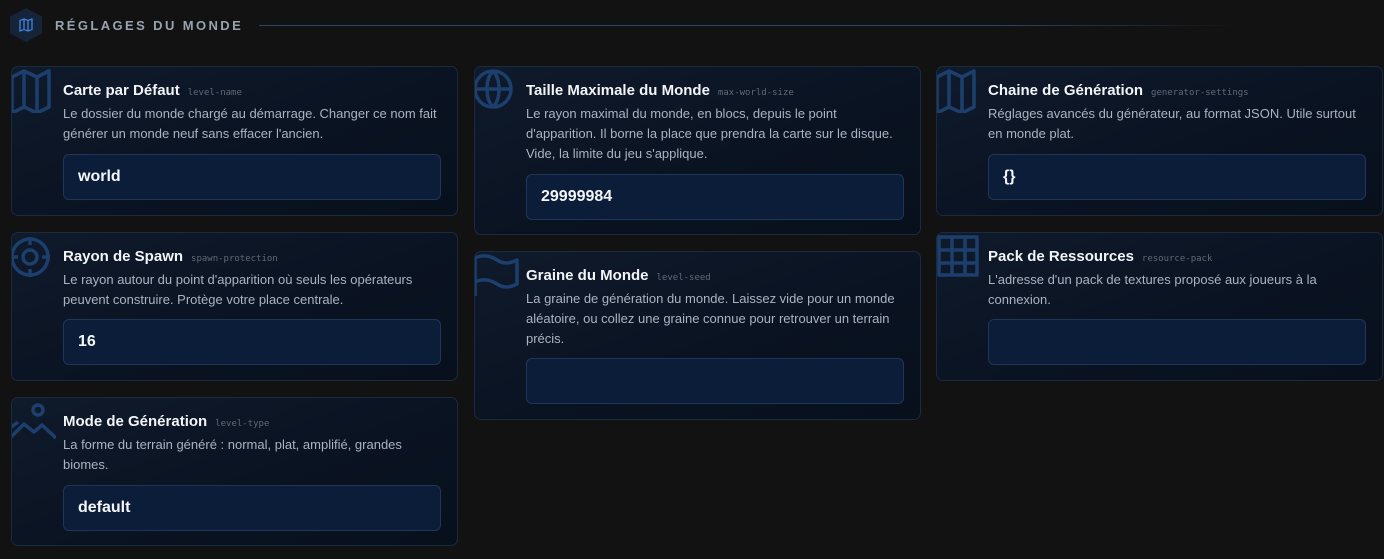  Describe the element at coordinates (497, 275) in the screenshot. I see `flag-icon` at that location.